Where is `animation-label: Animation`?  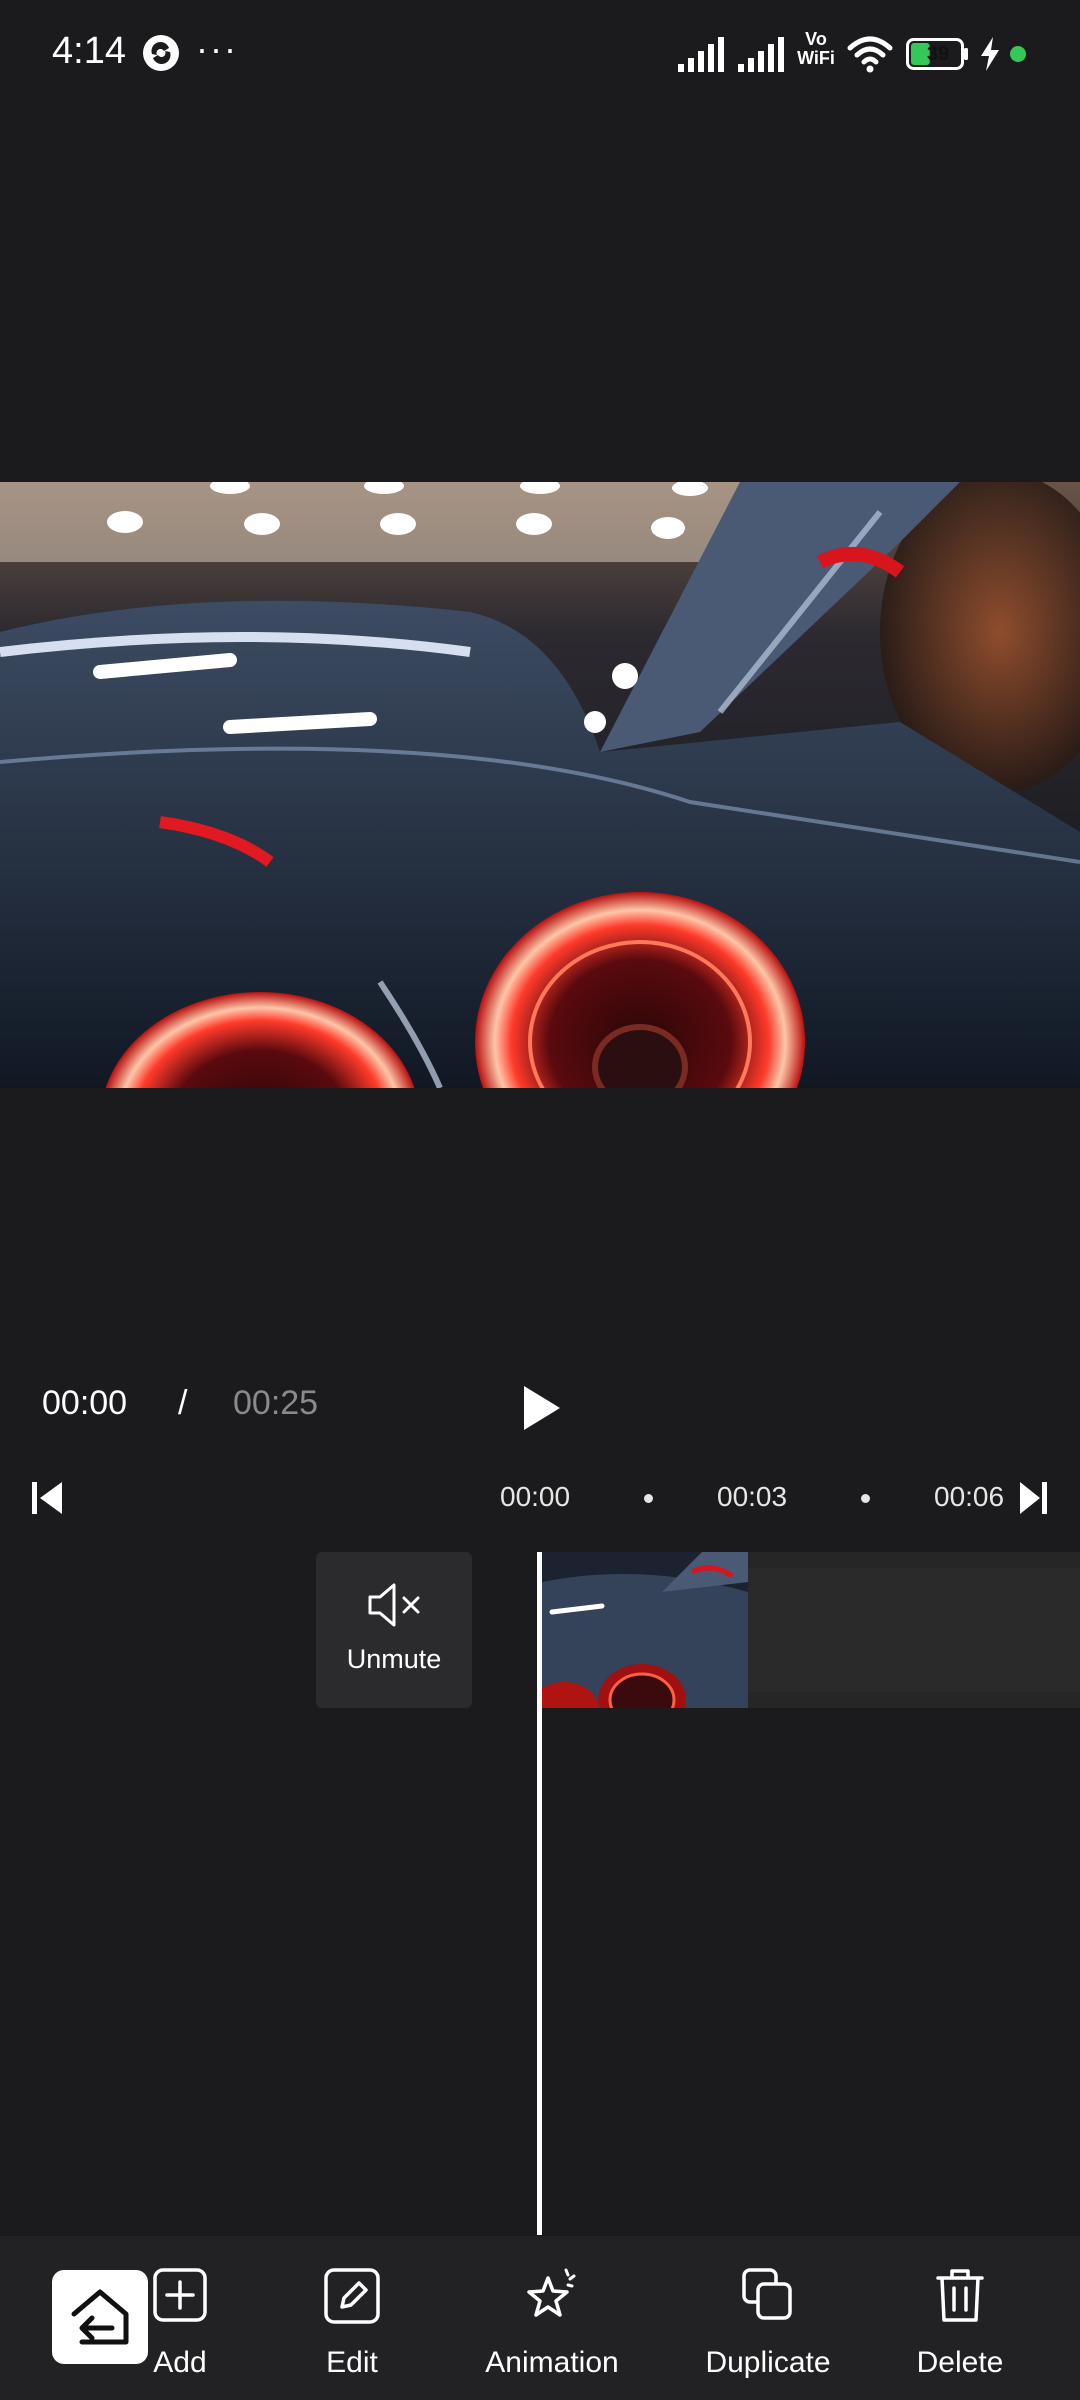 animation-label: Animation is located at coordinates (552, 2362).